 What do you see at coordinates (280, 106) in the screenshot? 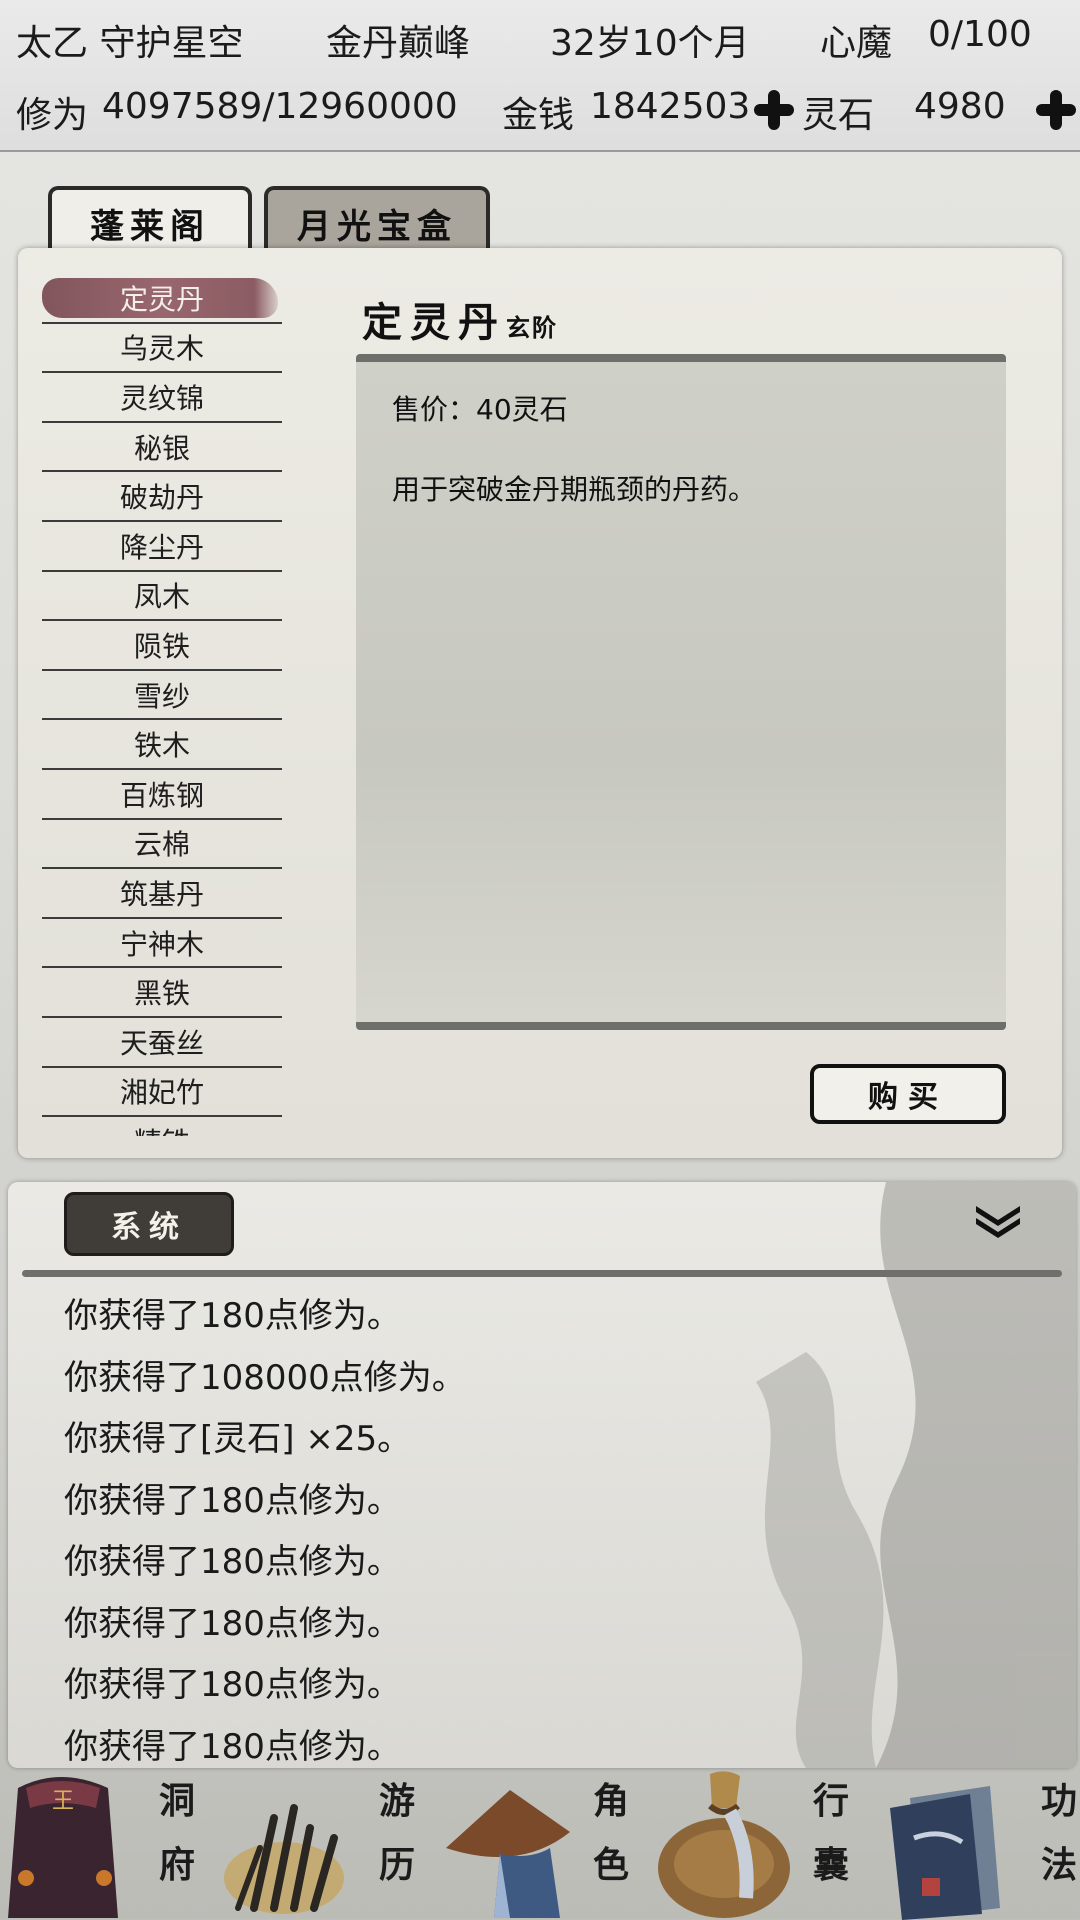
I see `cultivation-value: 4097589/12960000` at bounding box center [280, 106].